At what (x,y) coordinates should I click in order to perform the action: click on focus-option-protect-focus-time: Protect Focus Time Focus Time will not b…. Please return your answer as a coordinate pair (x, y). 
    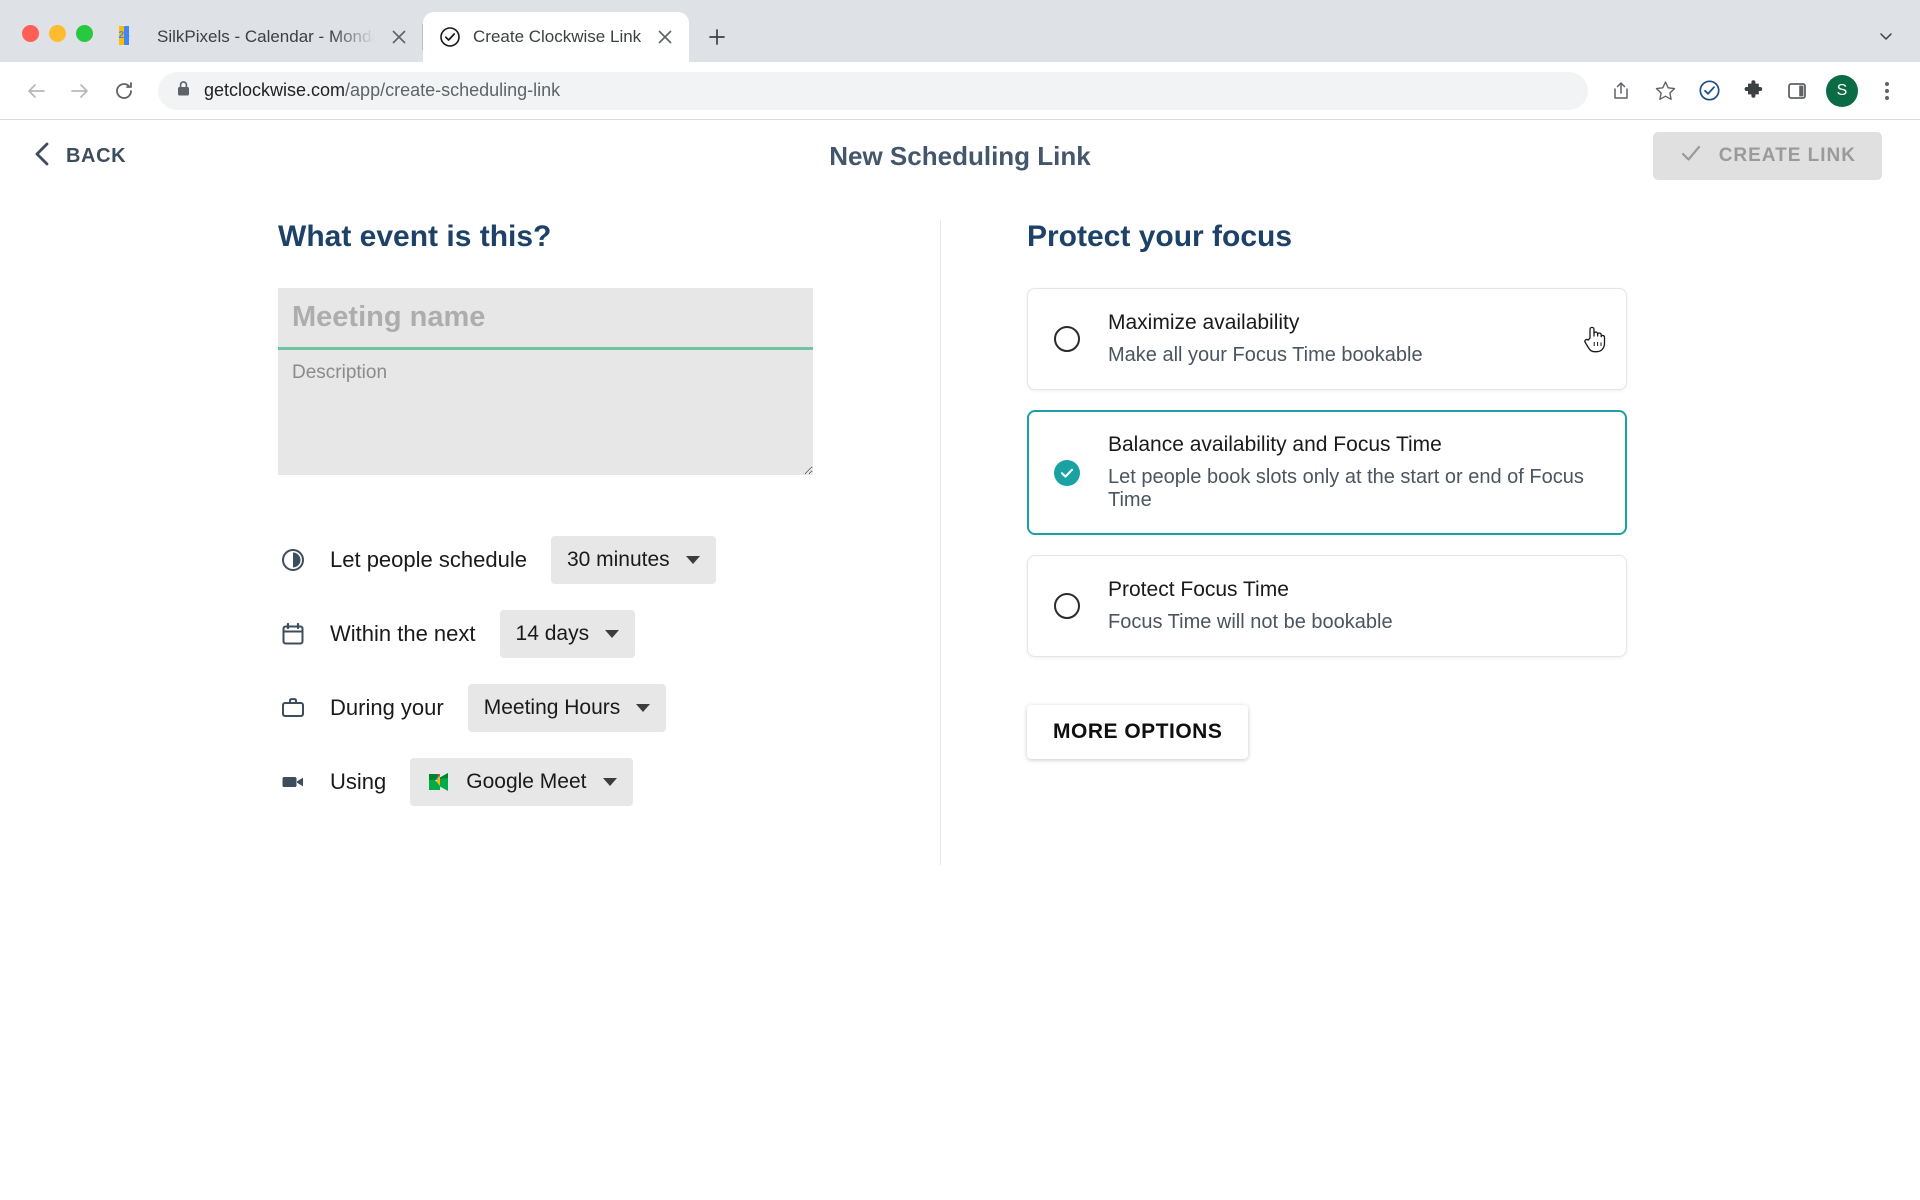
    Looking at the image, I should click on (1327, 606).